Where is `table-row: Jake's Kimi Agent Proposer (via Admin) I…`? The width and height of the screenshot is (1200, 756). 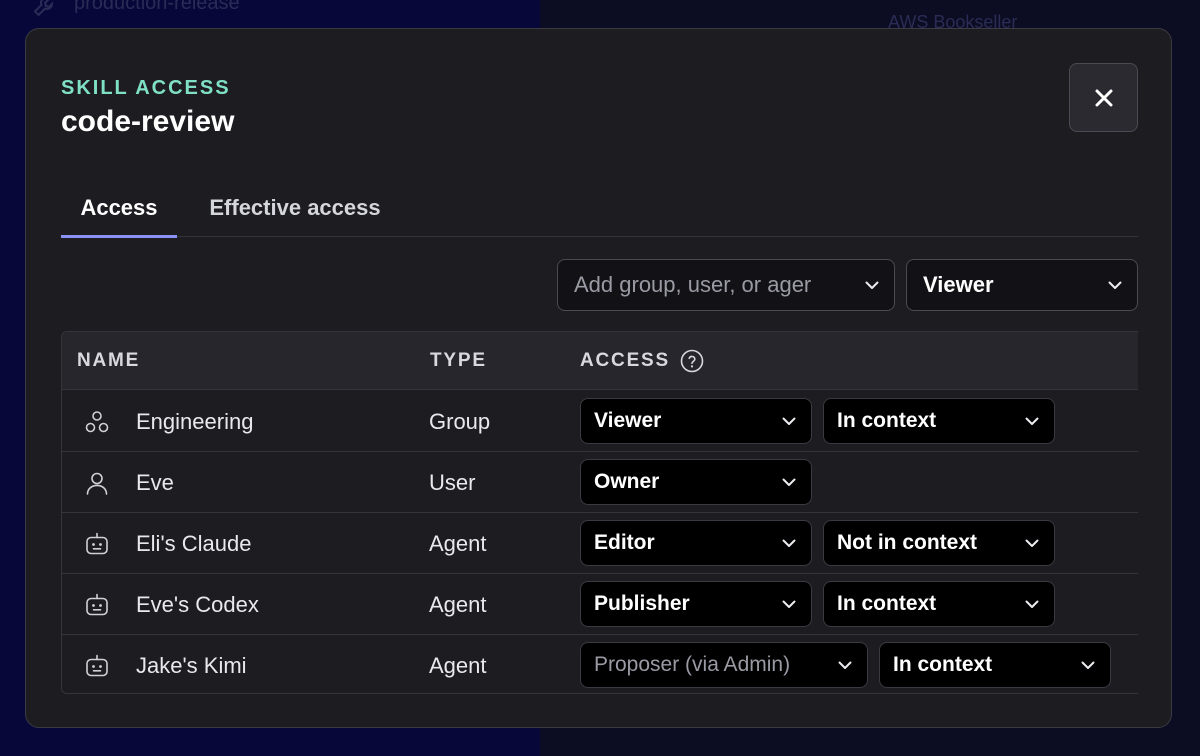
table-row: Jake's Kimi Agent Proposer (via Admin) I… is located at coordinates (600, 664).